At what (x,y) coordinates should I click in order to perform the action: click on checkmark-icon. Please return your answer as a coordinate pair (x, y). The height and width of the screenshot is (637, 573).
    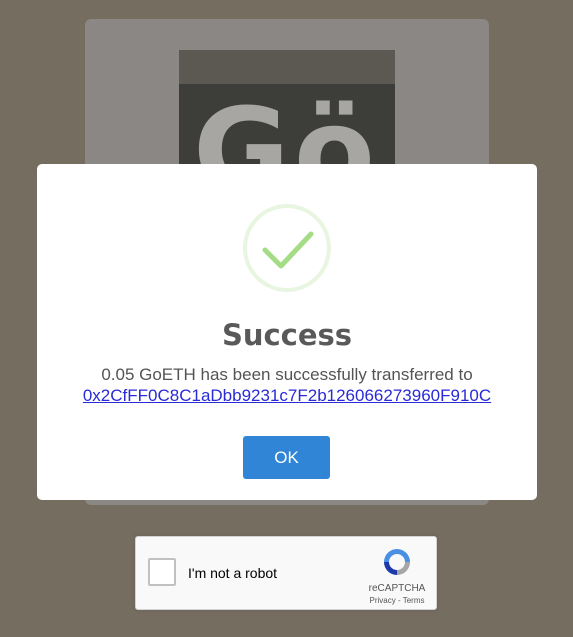
    Looking at the image, I should click on (287, 248).